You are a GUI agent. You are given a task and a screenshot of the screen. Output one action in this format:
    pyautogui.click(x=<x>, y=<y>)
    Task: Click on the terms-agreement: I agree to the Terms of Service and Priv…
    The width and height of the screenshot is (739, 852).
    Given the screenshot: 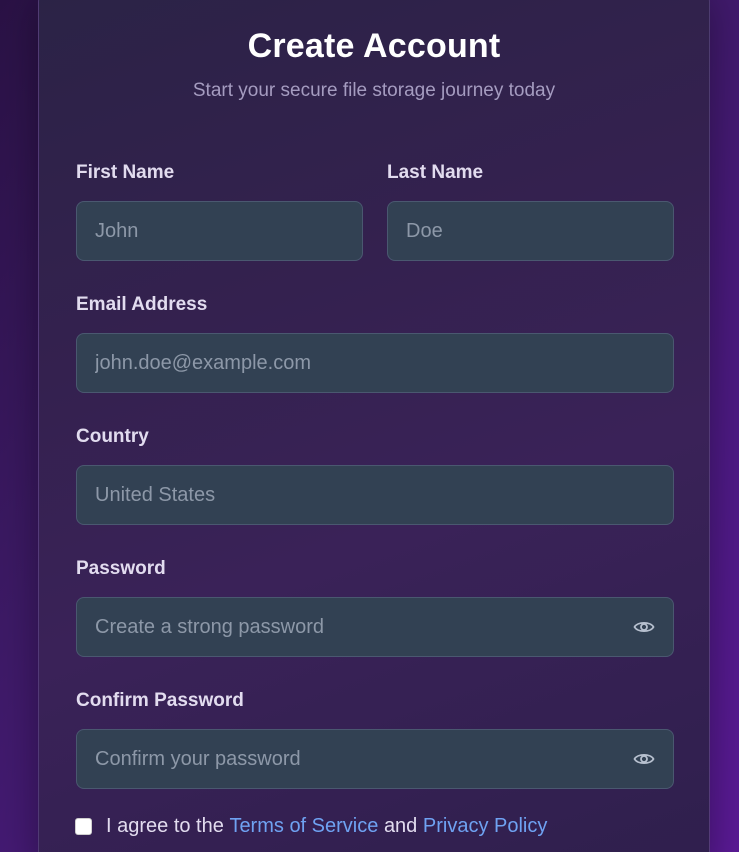 What is the action you would take?
    pyautogui.click(x=311, y=826)
    